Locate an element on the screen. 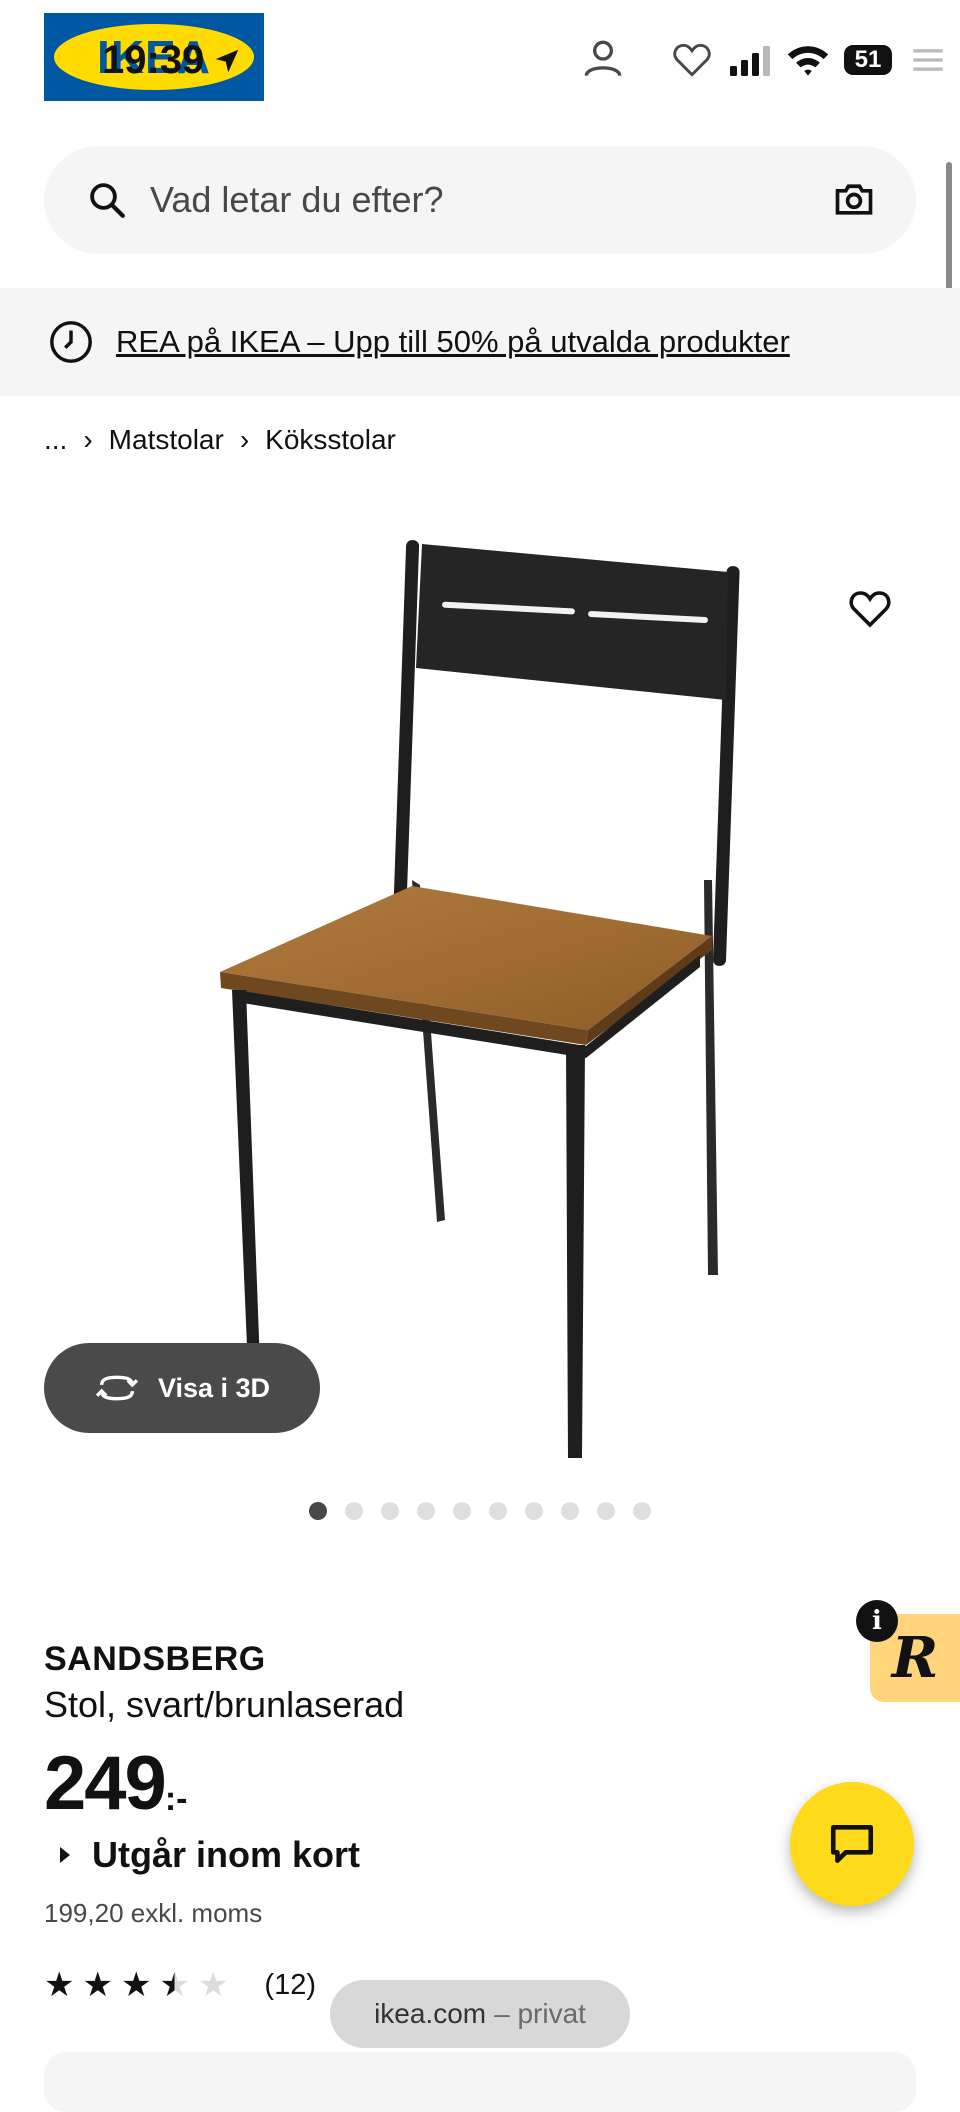 This screenshot has height=2112, width=960. product-description: Stol, svart/brunlaserad is located at coordinates (224, 1704).